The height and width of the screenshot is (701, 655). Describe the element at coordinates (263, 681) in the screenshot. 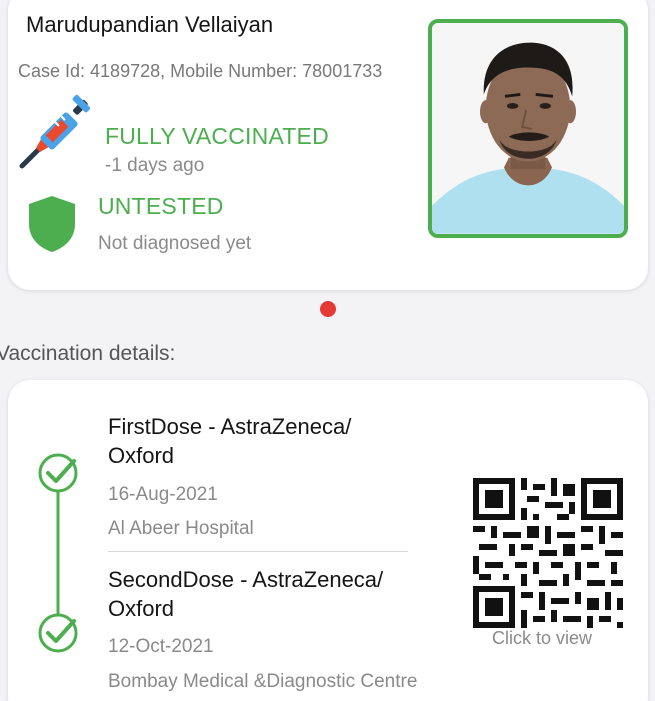

I see `second-dose-place: Bombay Medical &Diagnostic Centre` at that location.